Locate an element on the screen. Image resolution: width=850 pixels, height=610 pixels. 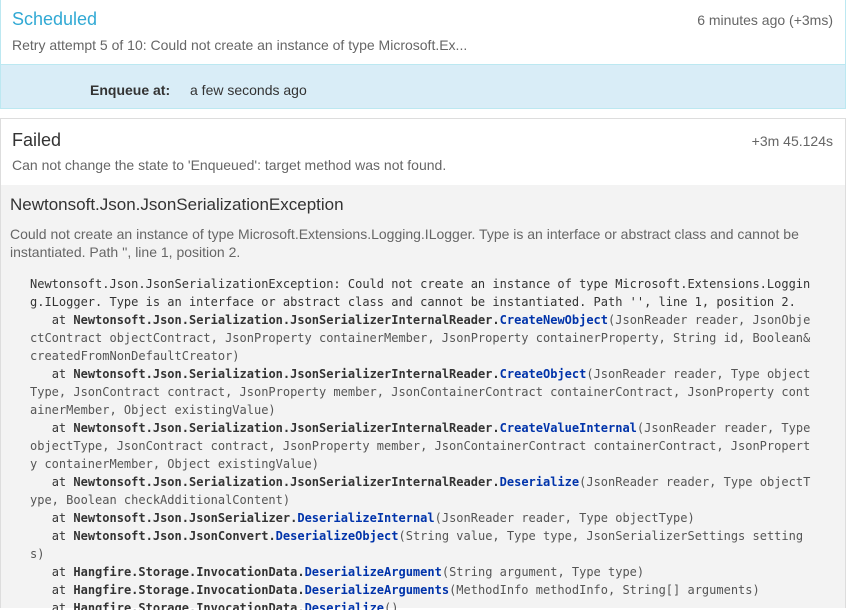
state-title: Scheduled is located at coordinates (55, 19).